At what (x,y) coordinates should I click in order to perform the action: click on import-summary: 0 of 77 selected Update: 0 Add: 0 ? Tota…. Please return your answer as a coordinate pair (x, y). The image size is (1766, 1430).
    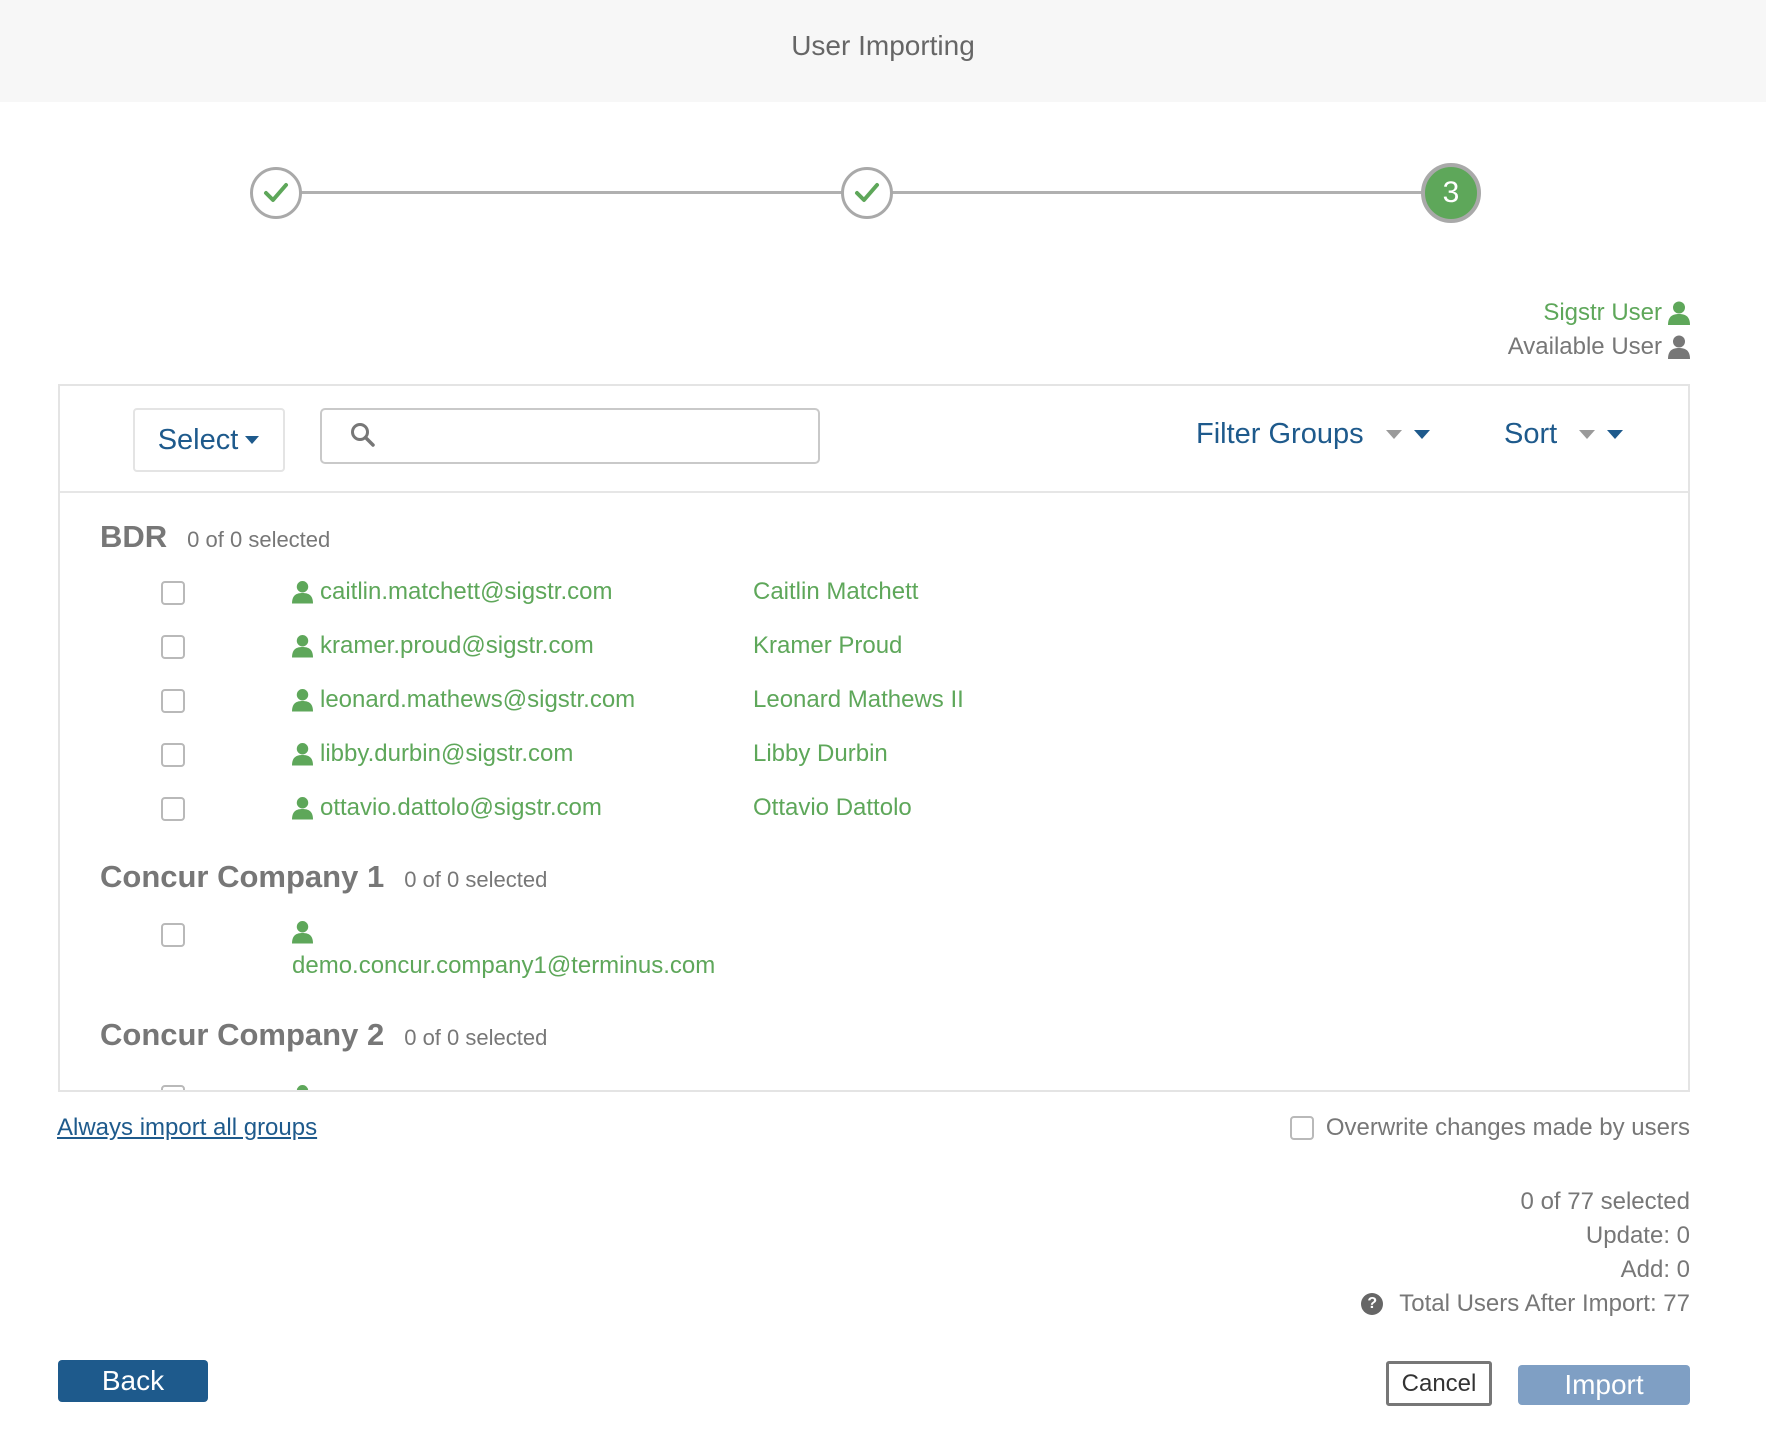
    Looking at the image, I should click on (1525, 1253).